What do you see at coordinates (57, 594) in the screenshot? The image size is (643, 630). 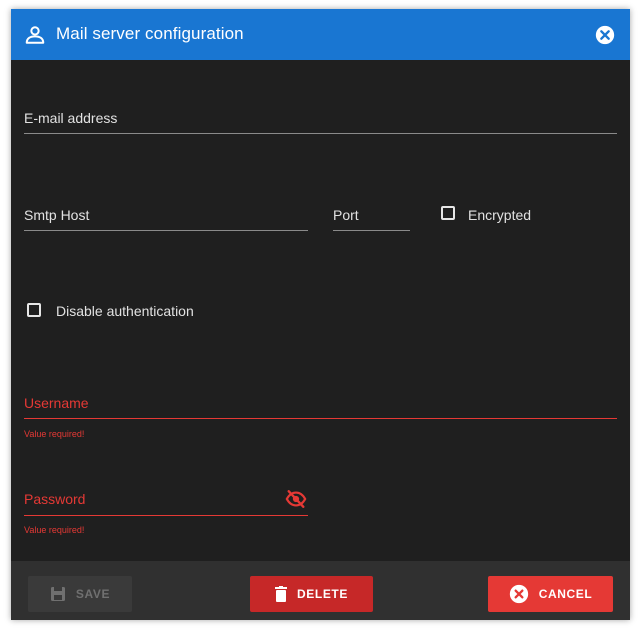 I see `floppy-icon` at bounding box center [57, 594].